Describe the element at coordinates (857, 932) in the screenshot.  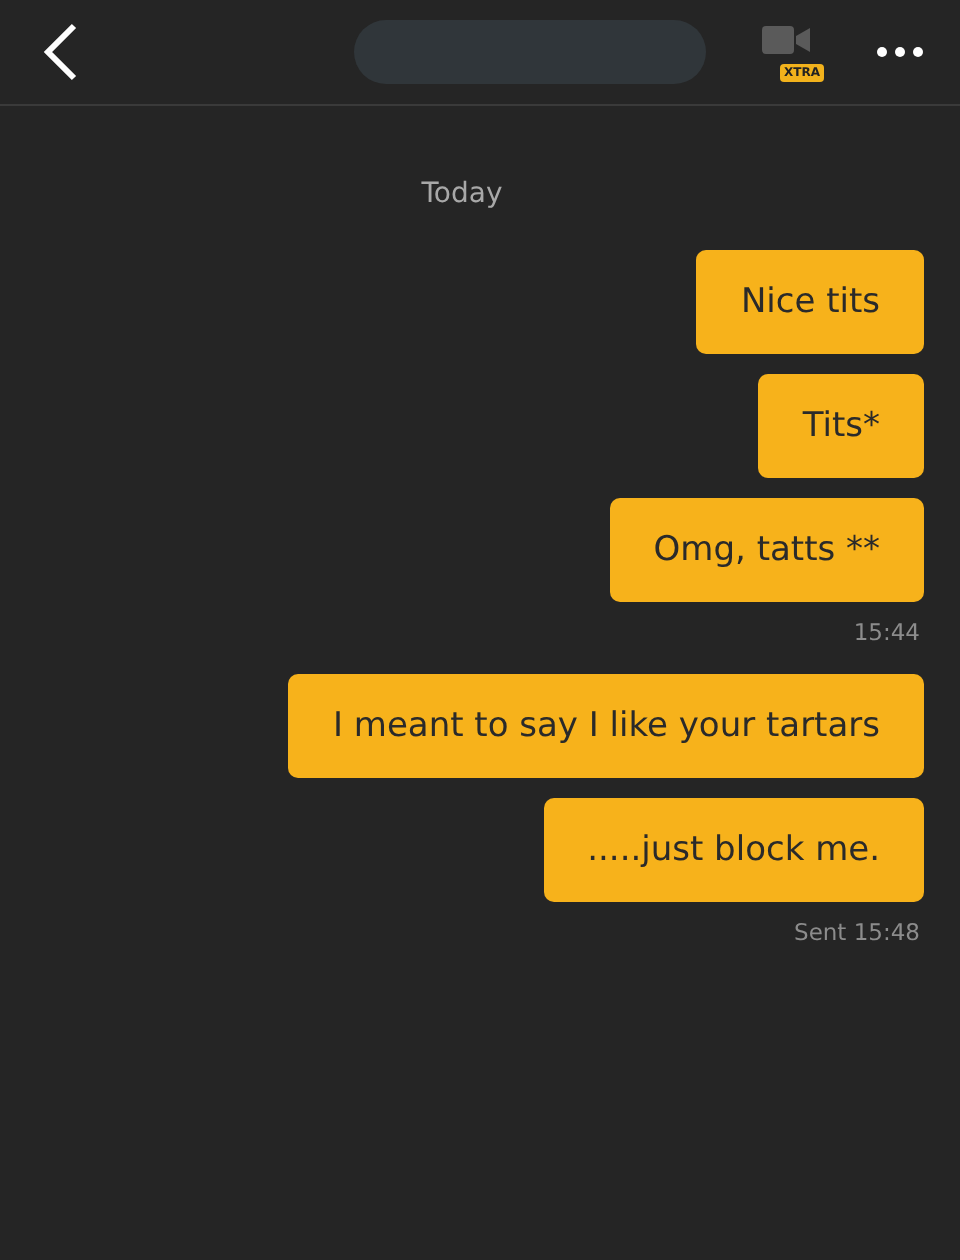
I see `message-time: Sent 15:48` at that location.